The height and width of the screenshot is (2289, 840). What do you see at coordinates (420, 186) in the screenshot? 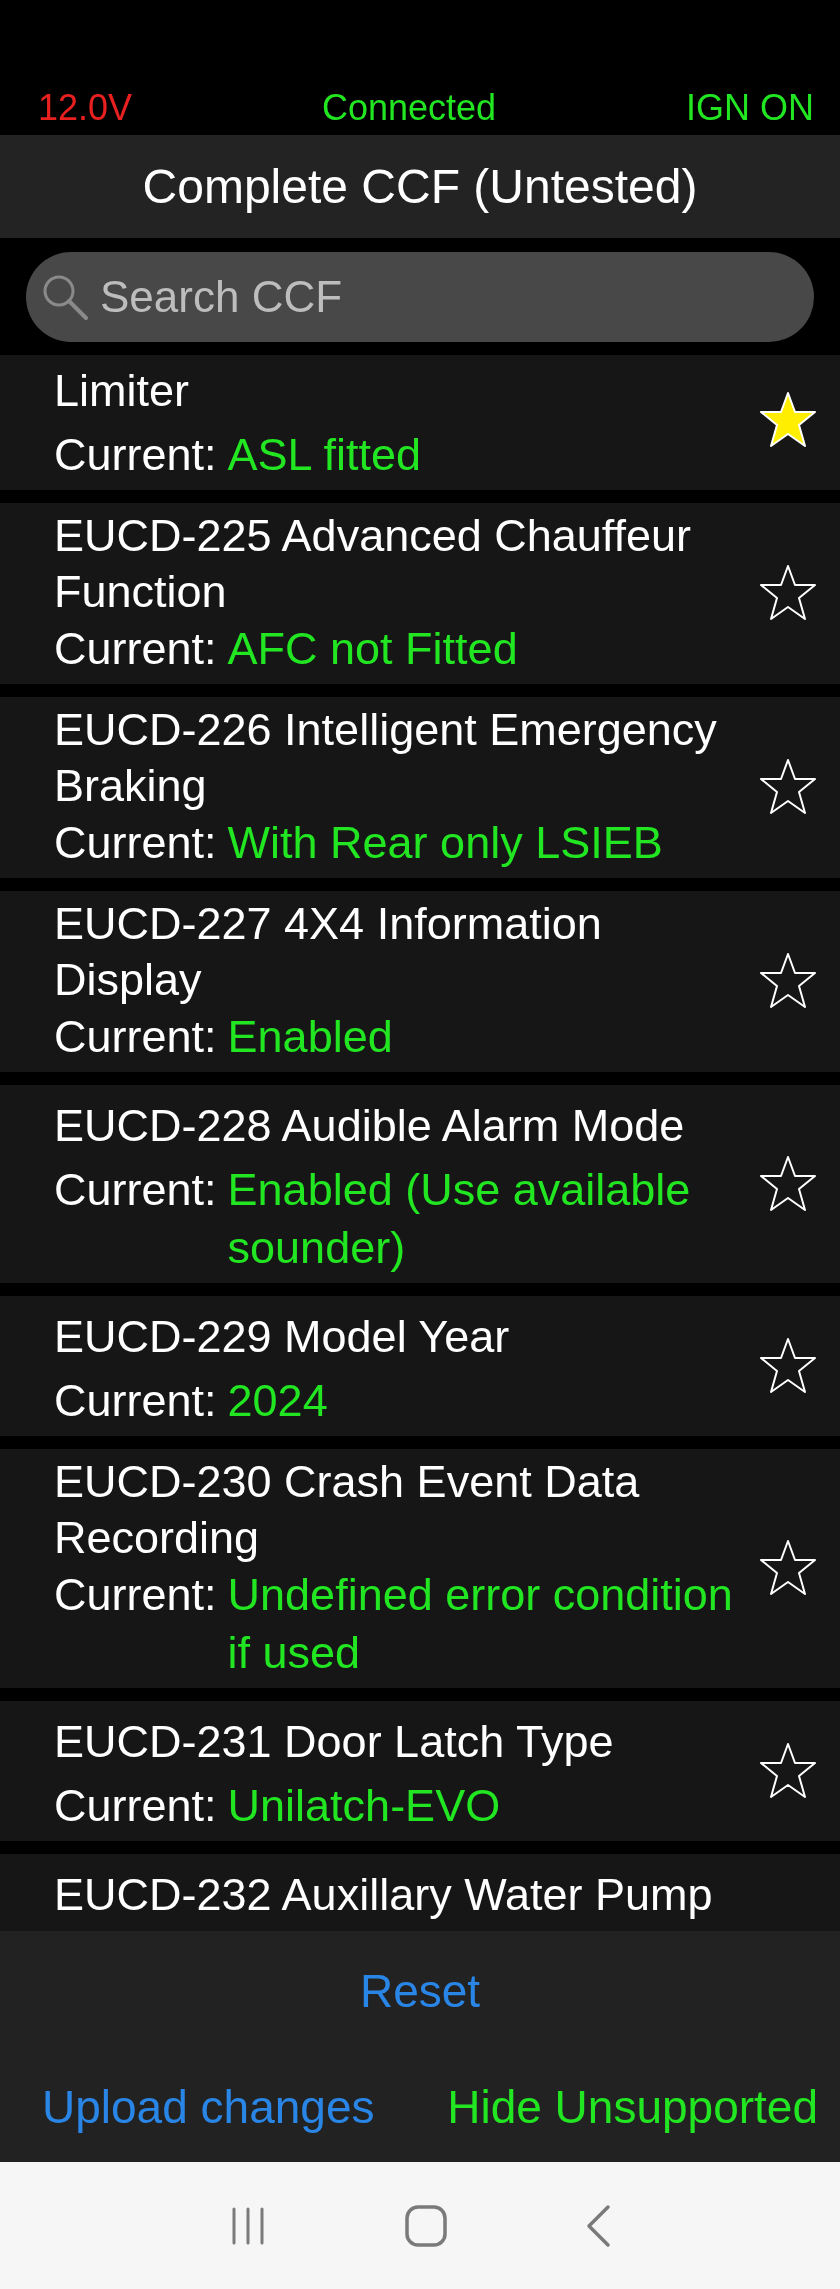
I see `screen-title: Complete CCF (Untested)` at bounding box center [420, 186].